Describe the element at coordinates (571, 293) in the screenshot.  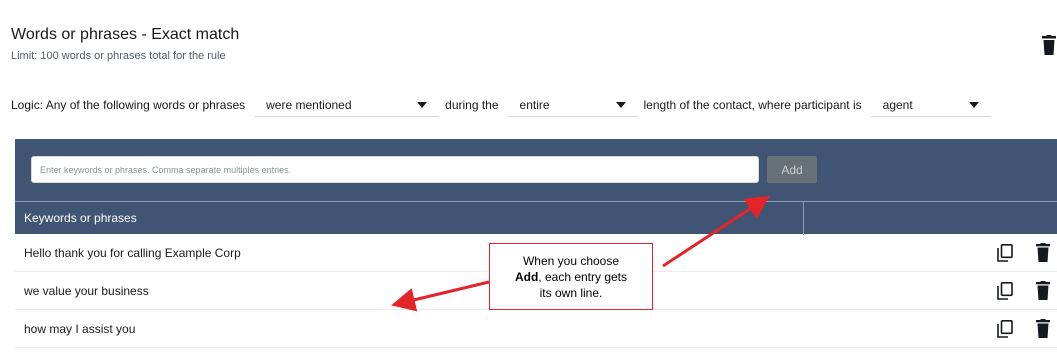
I see `callout-line-3: its own line.` at that location.